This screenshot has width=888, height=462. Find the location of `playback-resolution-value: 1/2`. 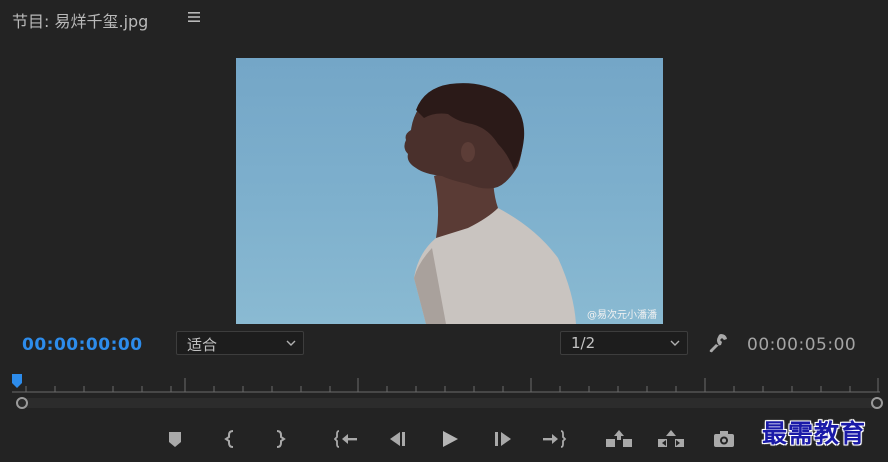

playback-resolution-value: 1/2 is located at coordinates (583, 343).